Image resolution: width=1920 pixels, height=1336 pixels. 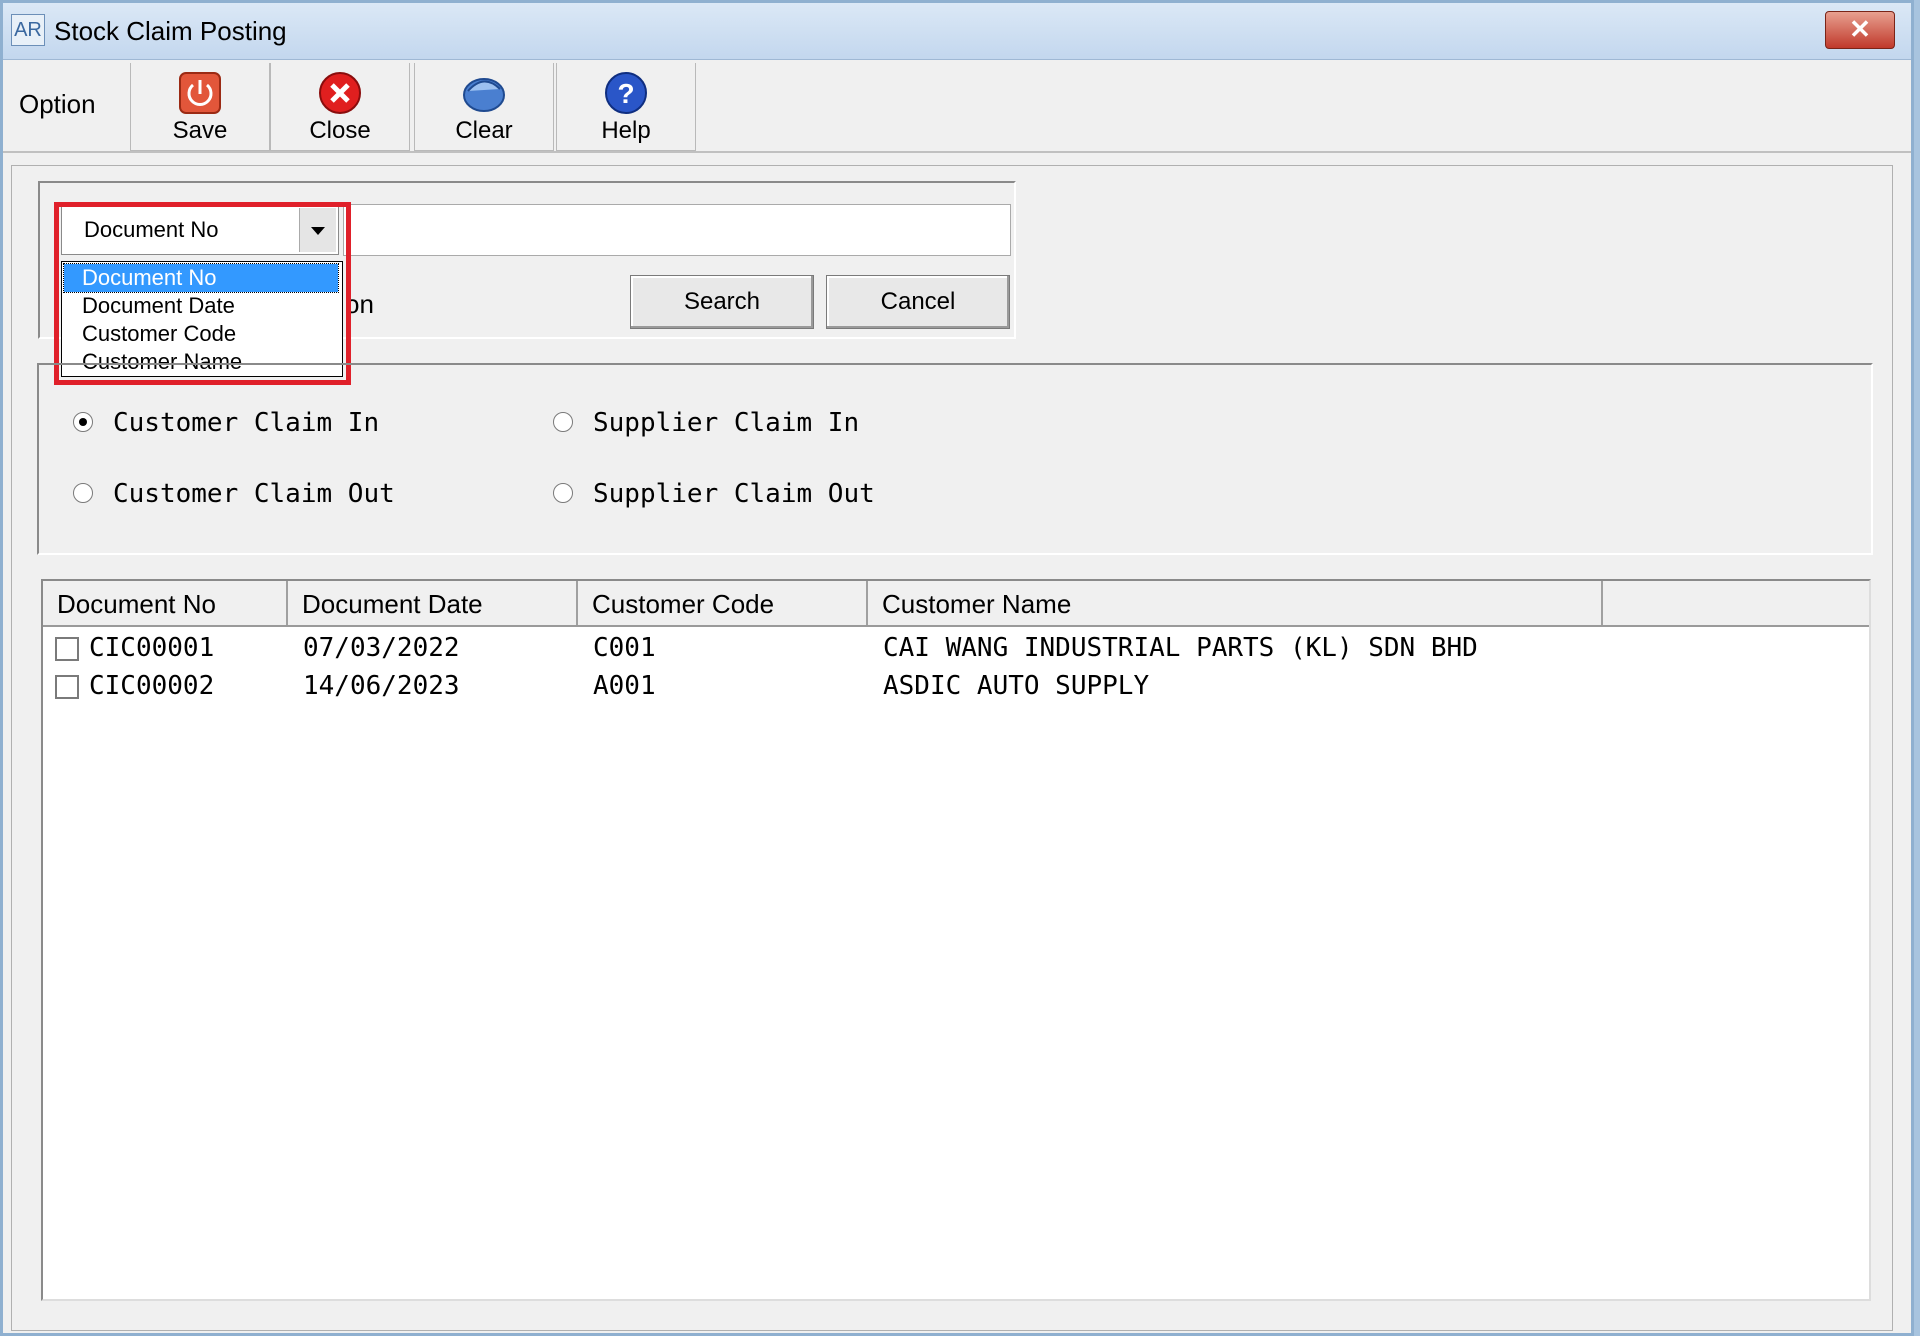 I want to click on search-button: Search, so click(x=722, y=302).